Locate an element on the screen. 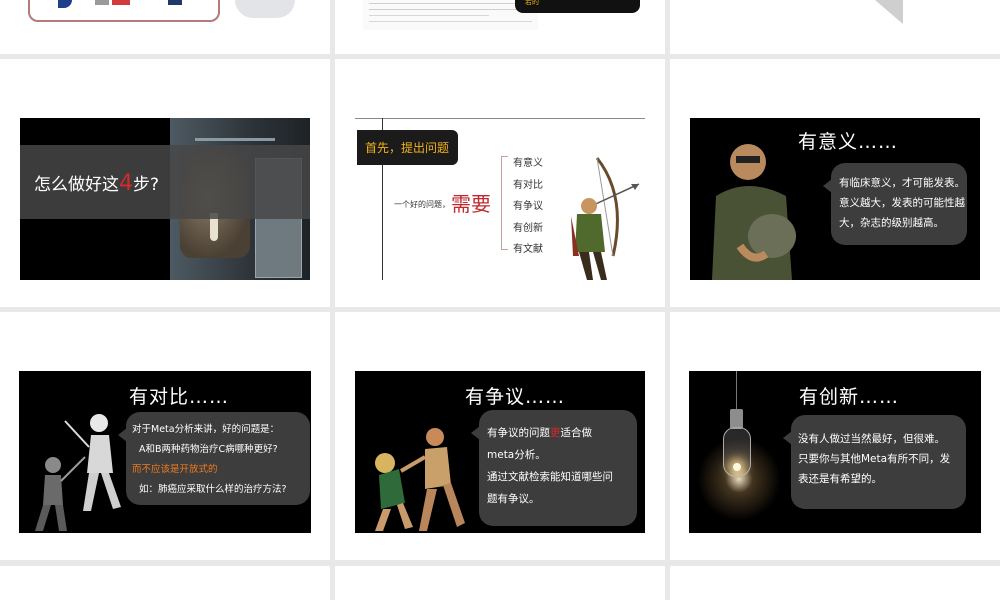 This screenshot has width=1000, height=600. bulb-filament is located at coordinates (737, 467).